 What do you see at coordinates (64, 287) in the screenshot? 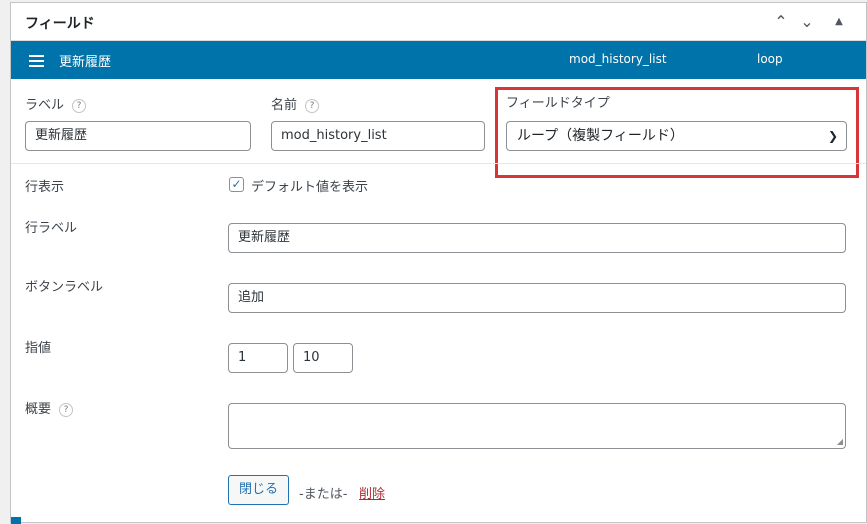
I see `button-label-label: ボタンラベル` at bounding box center [64, 287].